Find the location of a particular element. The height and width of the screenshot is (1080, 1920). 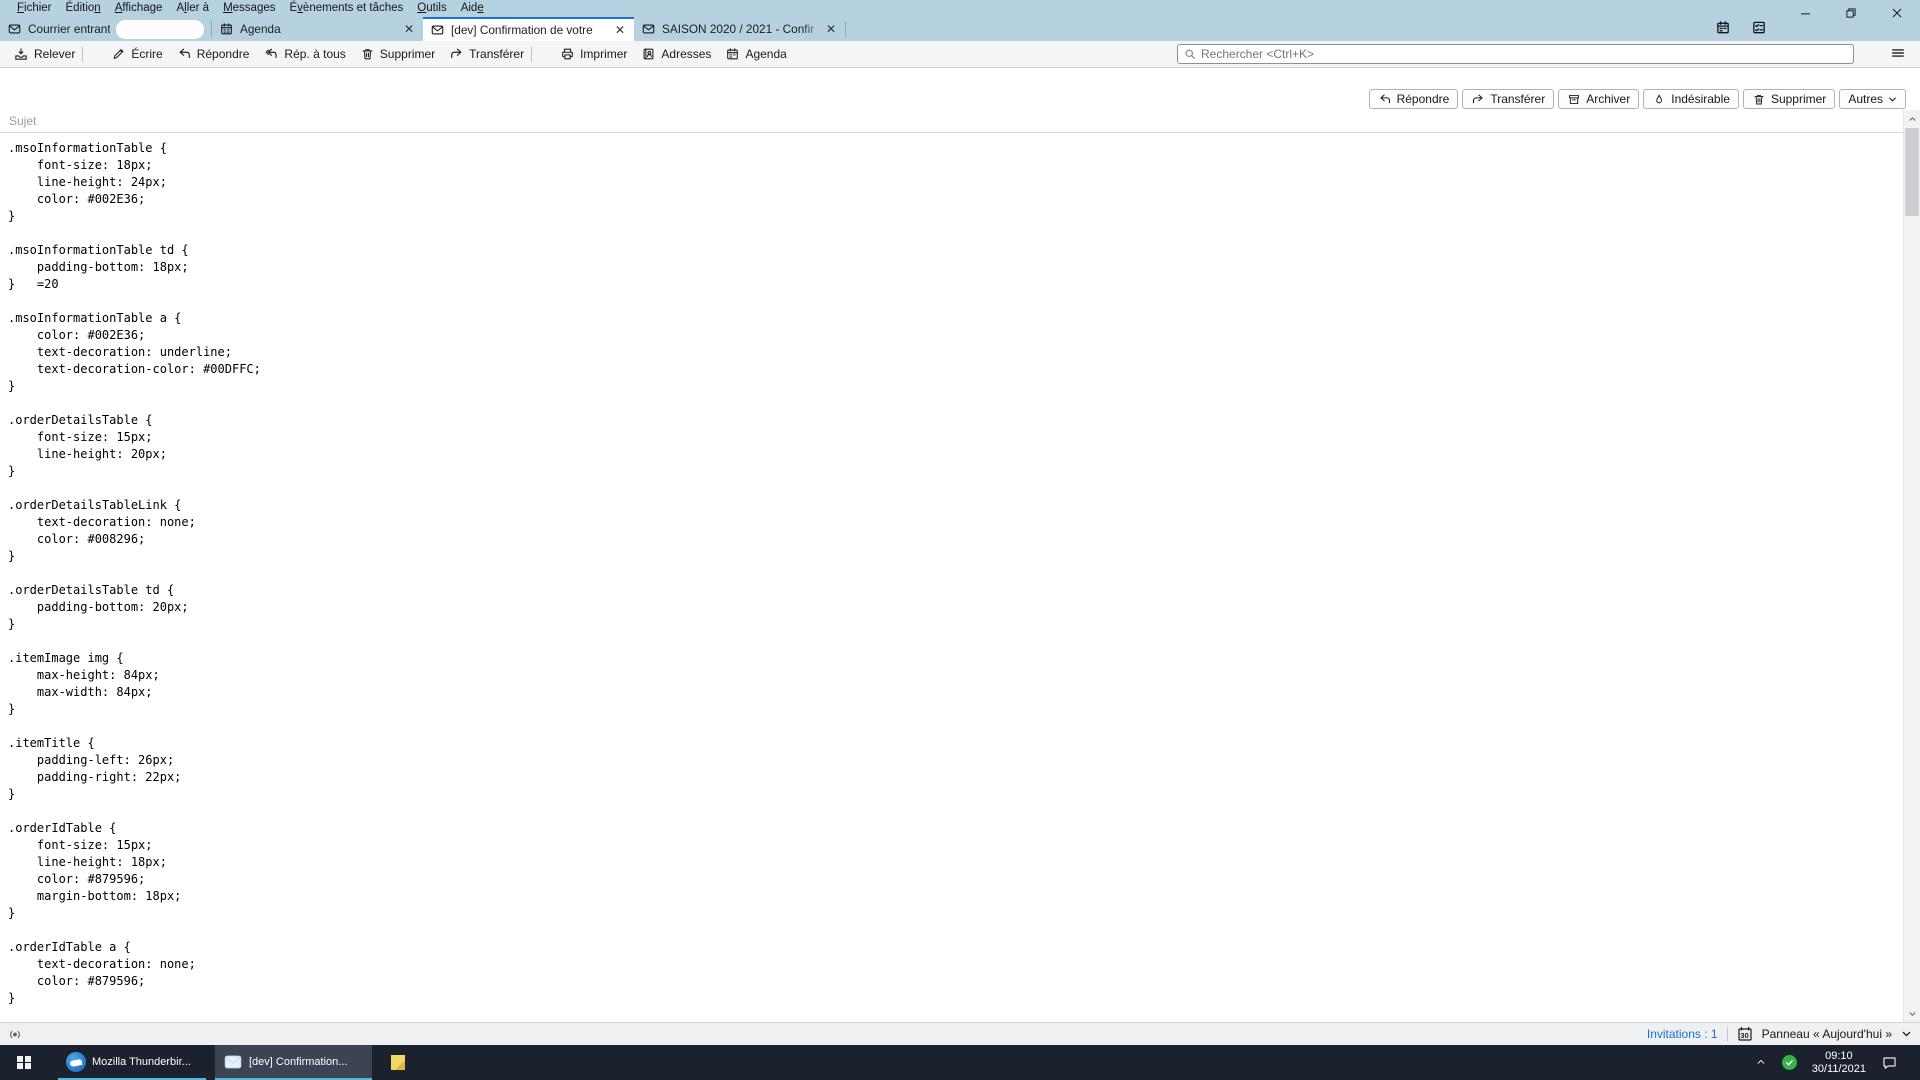

delete-button: Supprimer is located at coordinates (397, 54).